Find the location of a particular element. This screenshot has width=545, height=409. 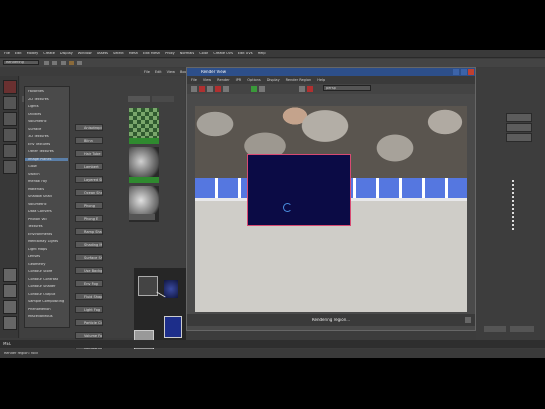

shading-node is located at coordinates (148, 286).